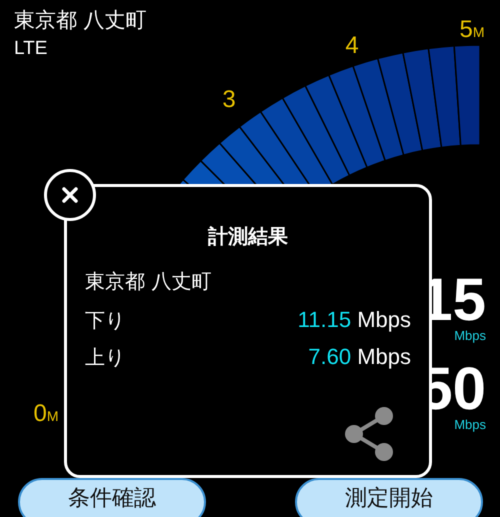 This screenshot has height=517, width=500. What do you see at coordinates (229, 100) in the screenshot?
I see `gauge-scale-label: 3` at bounding box center [229, 100].